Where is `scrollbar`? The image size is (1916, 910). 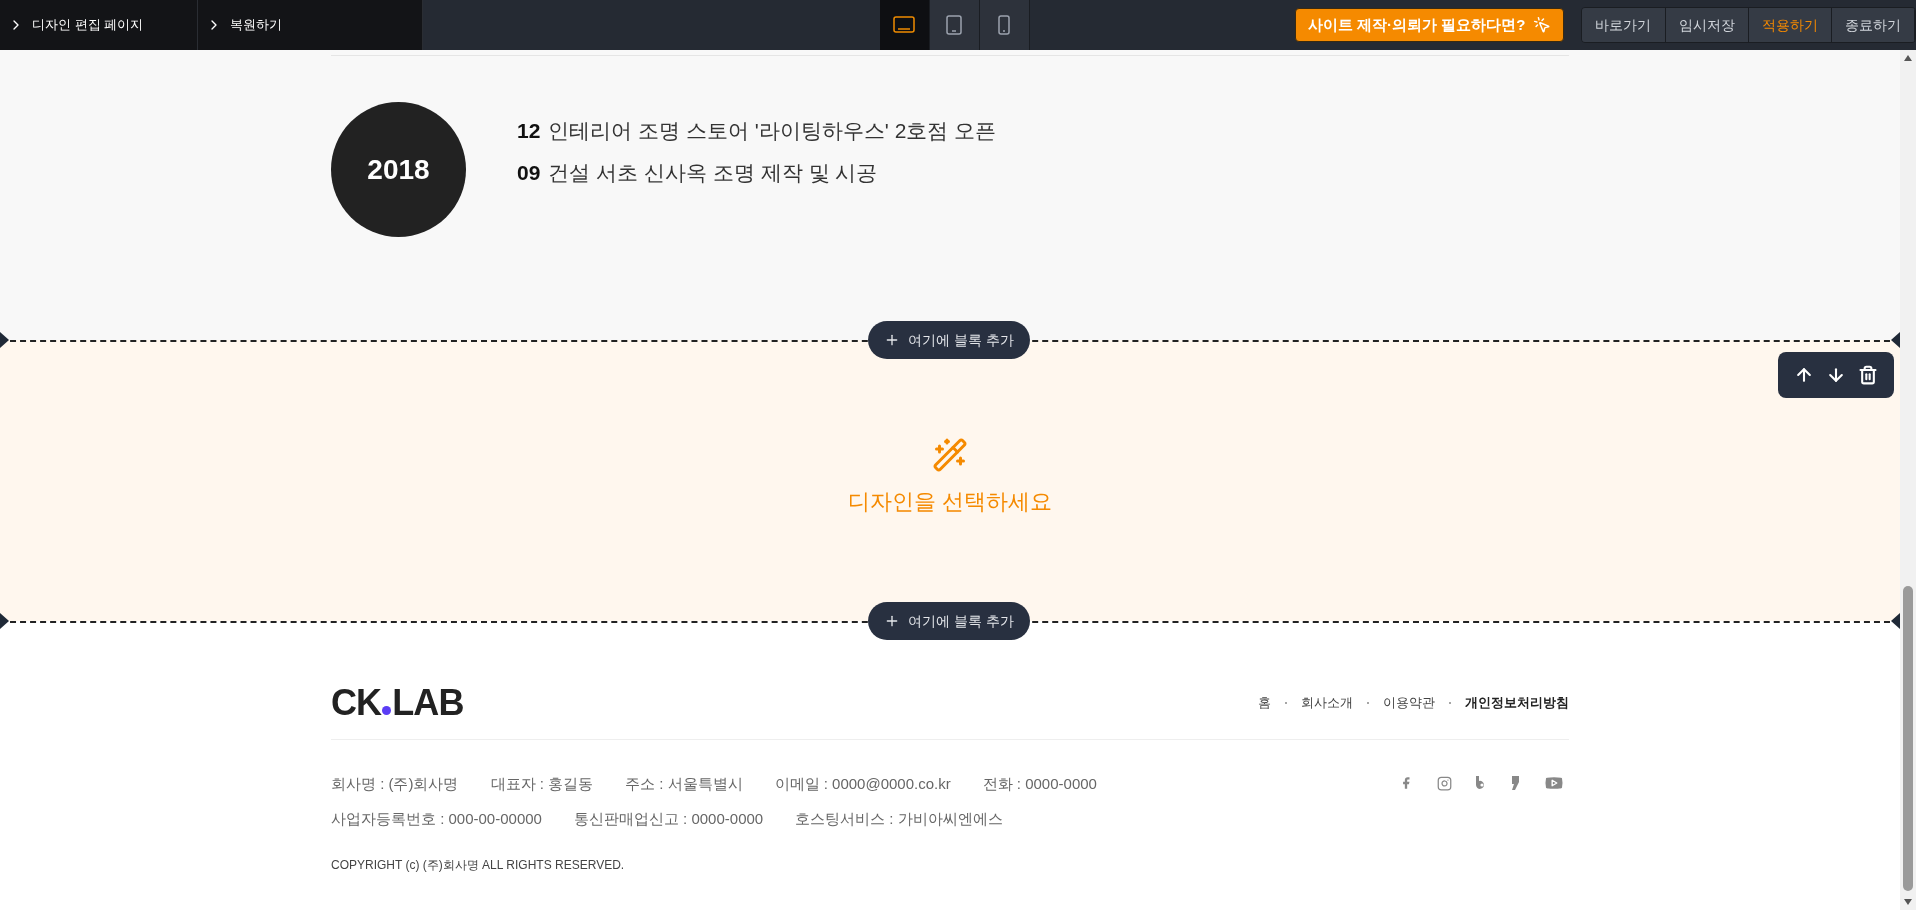 scrollbar is located at coordinates (1908, 480).